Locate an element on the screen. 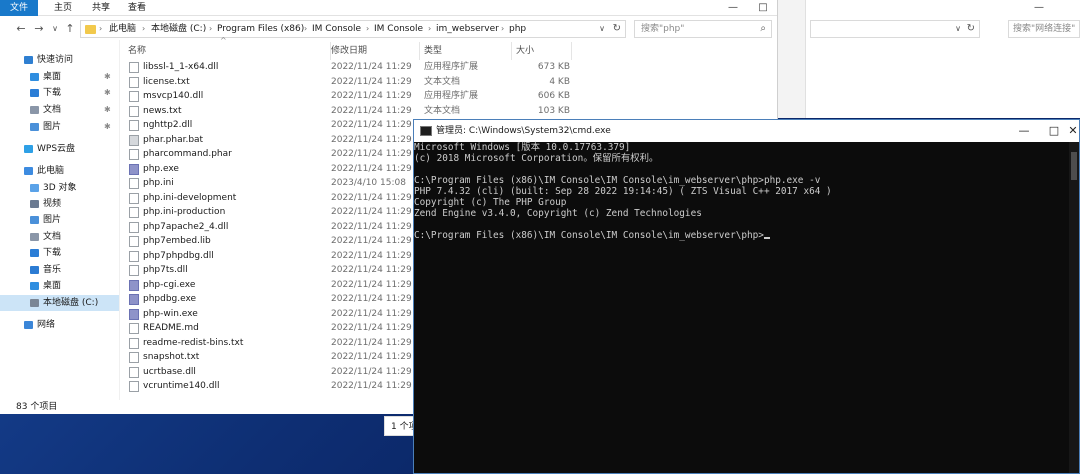 Image resolution: width=1080 pixels, height=474 pixels. breadcrumb-php: php is located at coordinates (517, 29).